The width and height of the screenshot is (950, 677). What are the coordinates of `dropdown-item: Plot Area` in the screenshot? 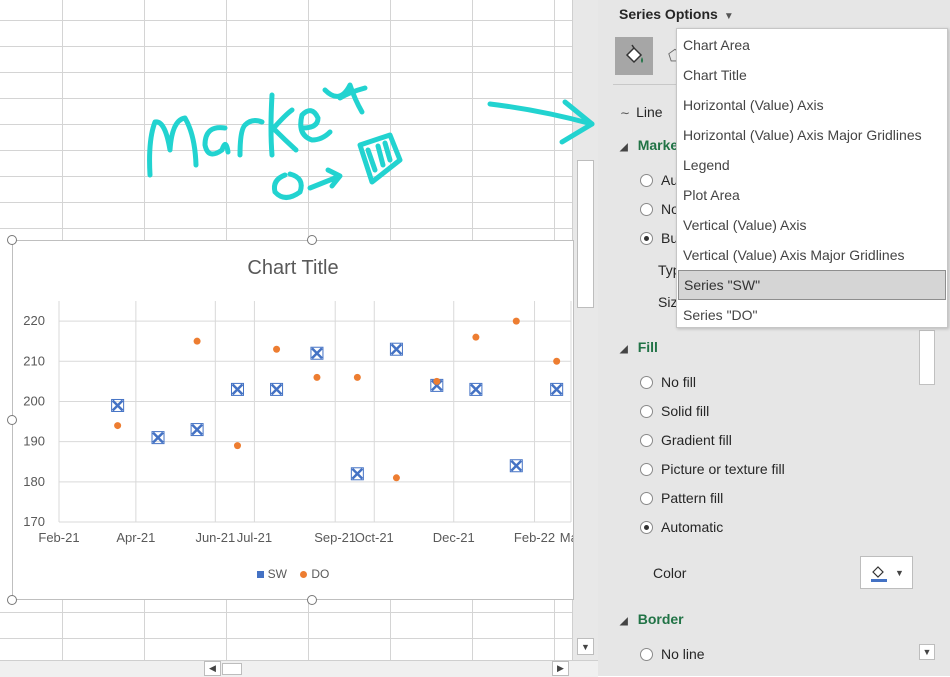 It's located at (812, 195).